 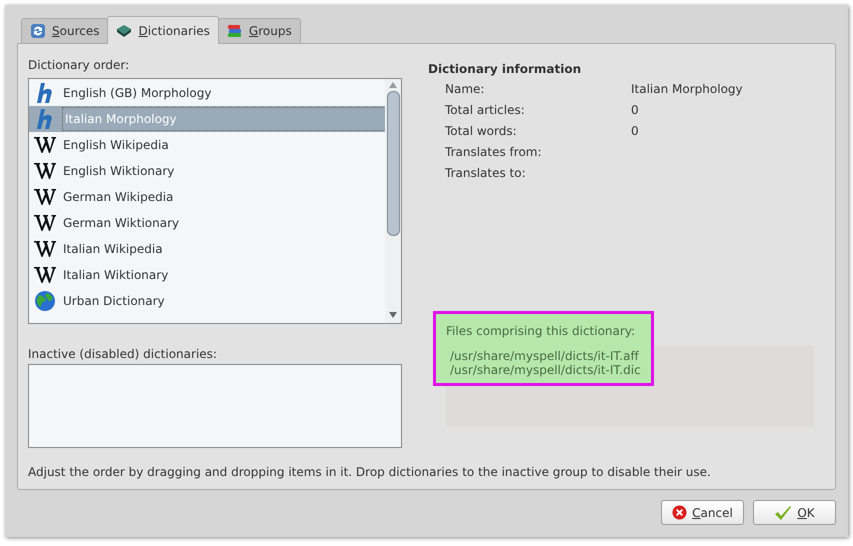 What do you see at coordinates (207, 171) in the screenshot?
I see `dictionary-item: English Wiktionary` at bounding box center [207, 171].